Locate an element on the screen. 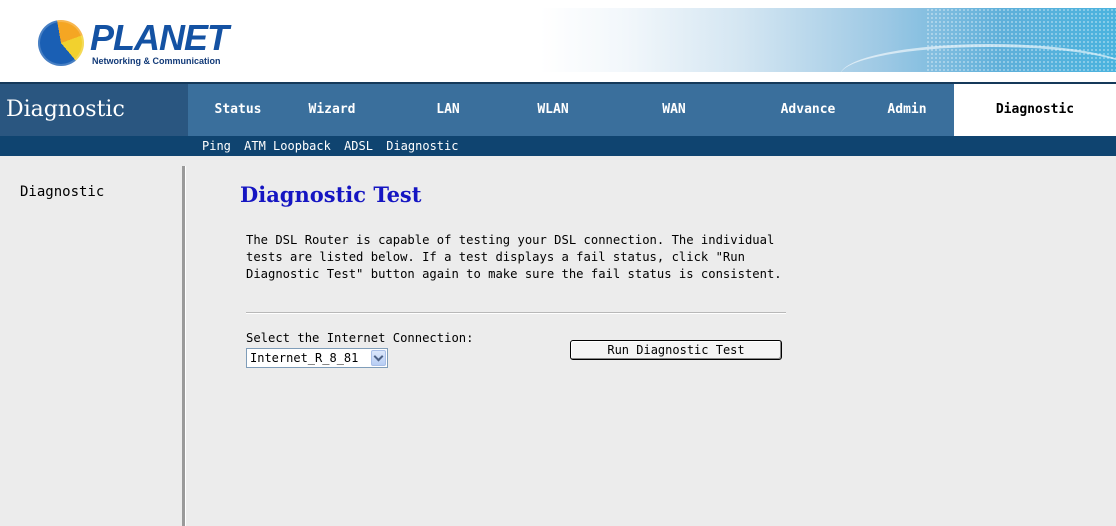 The width and height of the screenshot is (1116, 526). sidebar: Diagnostic is located at coordinates (91, 341).